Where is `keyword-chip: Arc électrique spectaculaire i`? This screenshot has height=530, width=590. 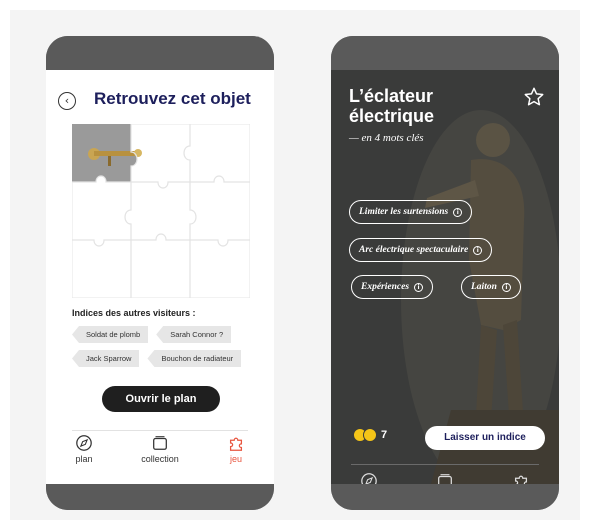 keyword-chip: Arc électrique spectaculaire i is located at coordinates (421, 250).